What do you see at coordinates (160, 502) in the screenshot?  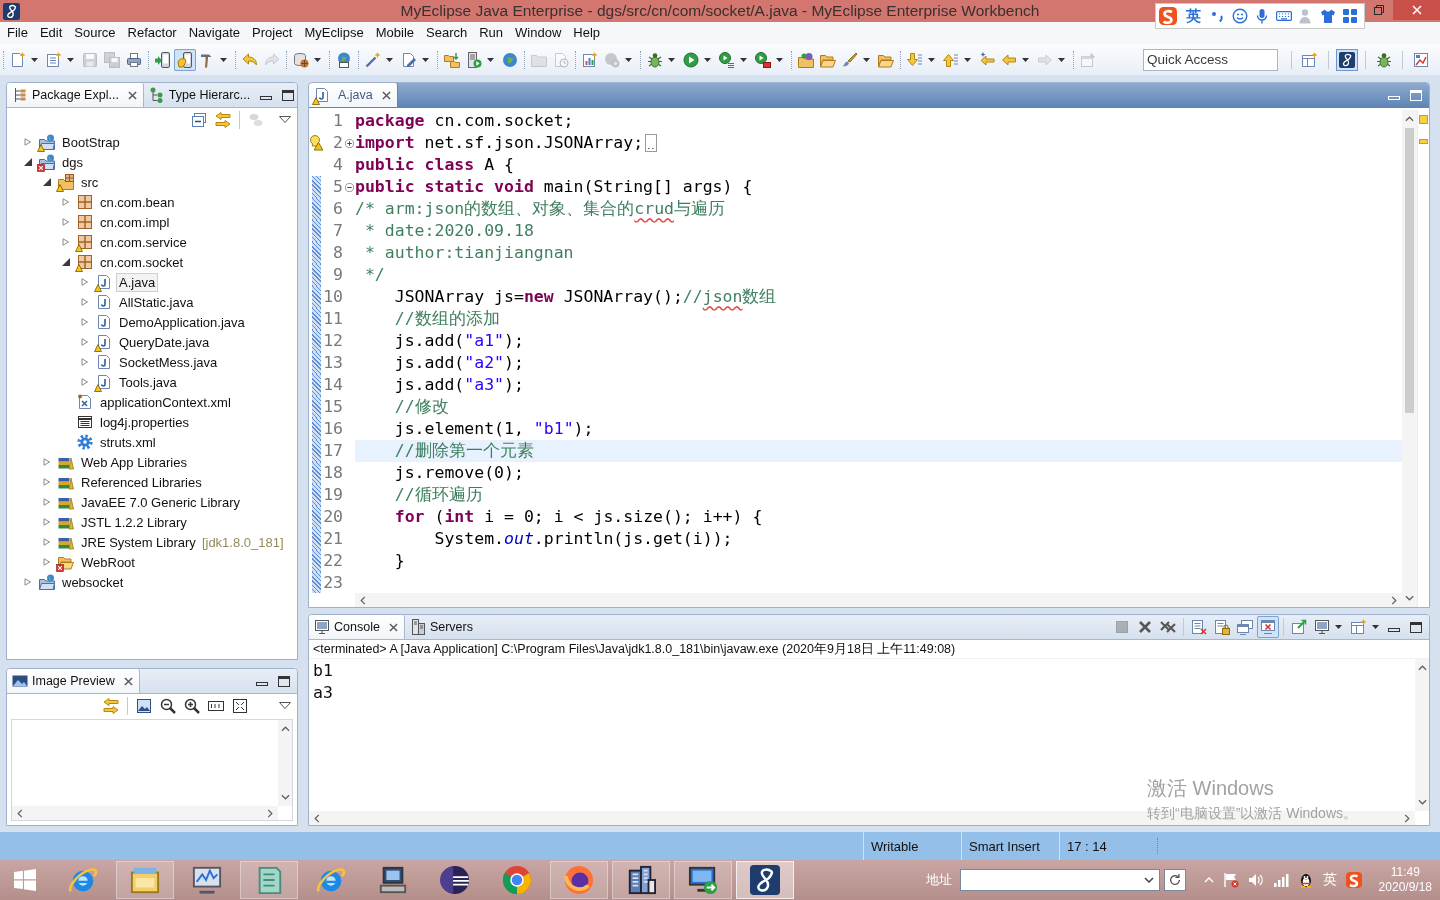 I see `tree-item: JavaEE 7.0 Generic Library` at bounding box center [160, 502].